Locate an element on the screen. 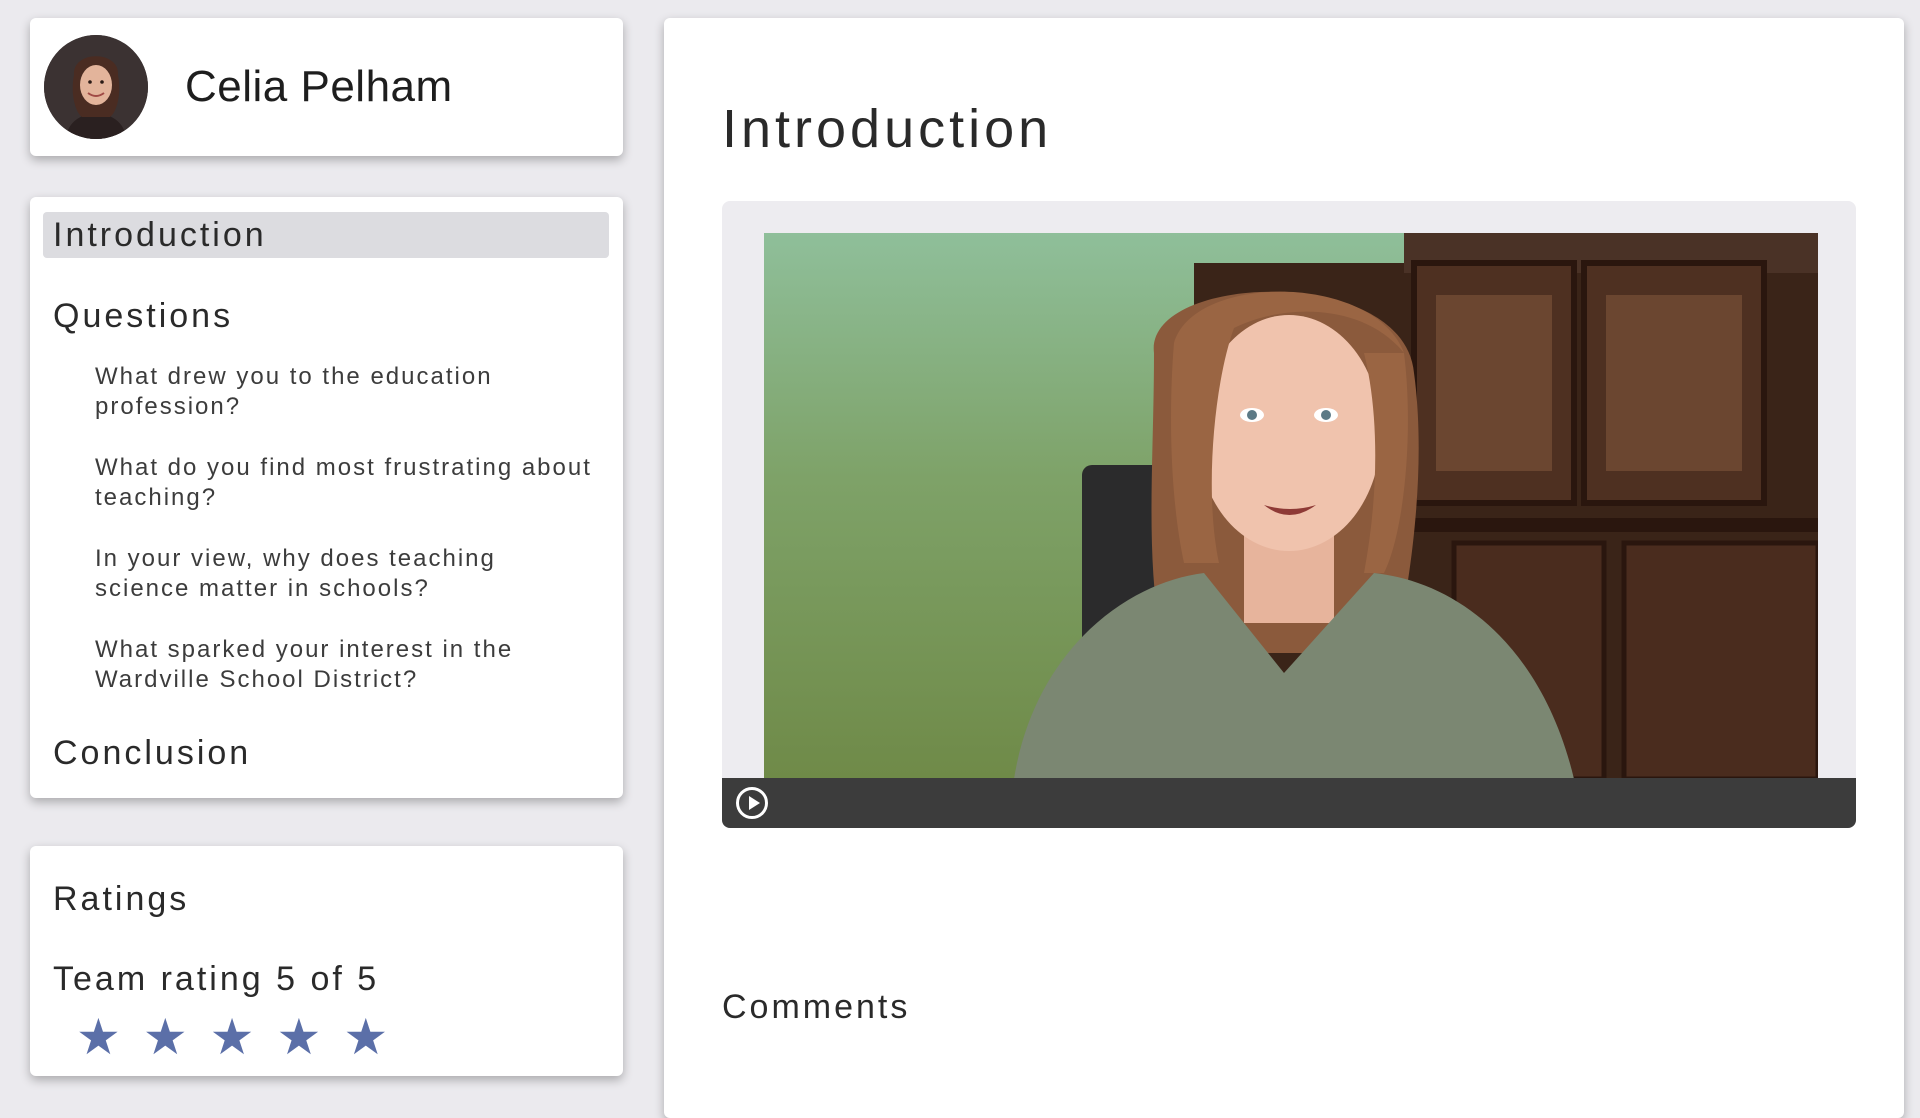 The height and width of the screenshot is (1118, 1920). ratings-card: Ratings Team rating 5 of 5 ★ ★ ★ ★ ★ is located at coordinates (326, 961).